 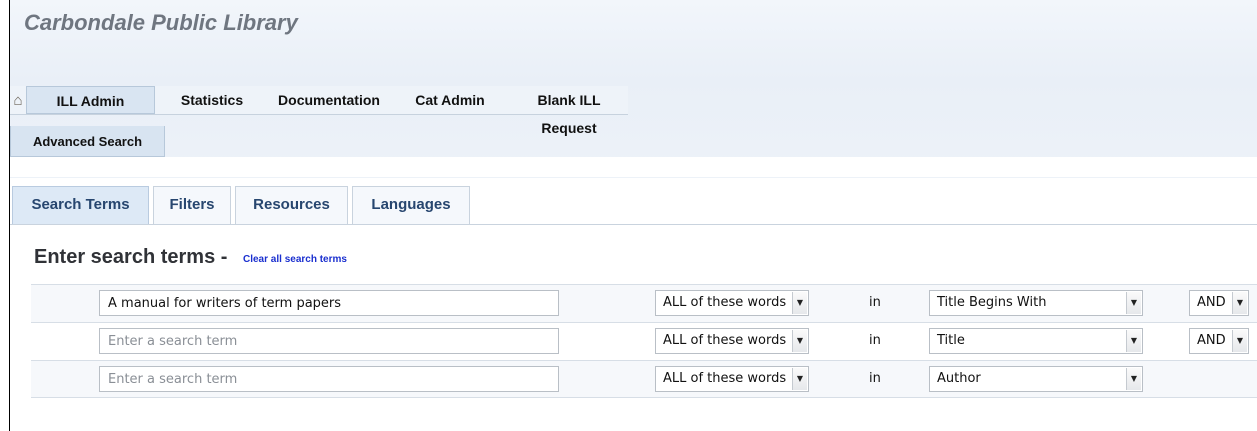 What do you see at coordinates (329, 100) in the screenshot?
I see `nav-documentation: Documentation` at bounding box center [329, 100].